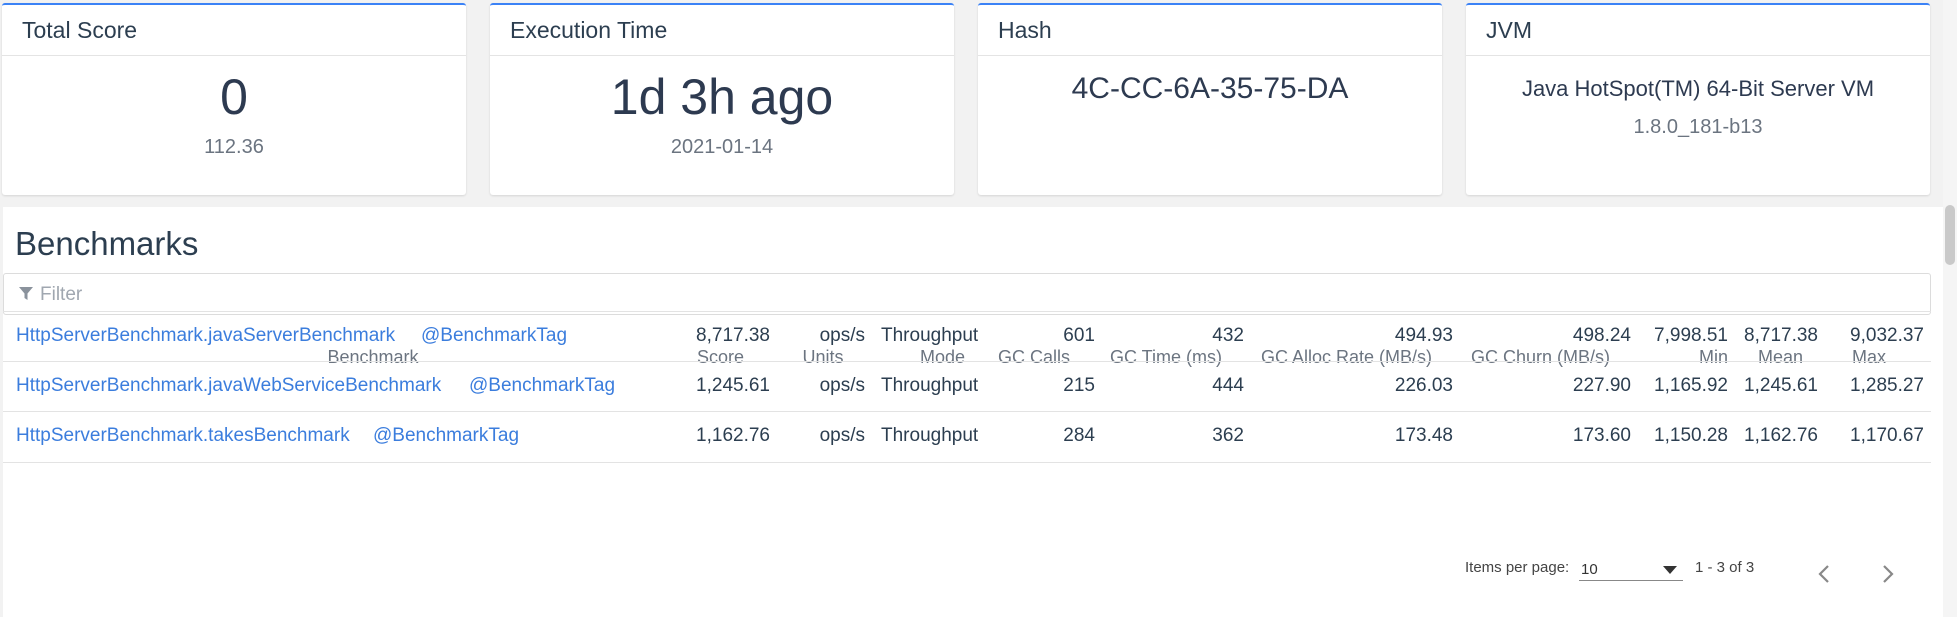 The width and height of the screenshot is (1957, 617). Describe the element at coordinates (205, 336) in the screenshot. I see `benchmark-link: HttpServerBenchmark.javaServerBenchmark` at that location.